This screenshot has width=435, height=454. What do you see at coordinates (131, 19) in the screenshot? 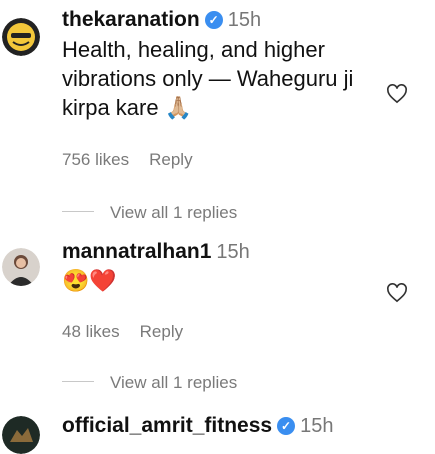
I see `username: thekaranation` at bounding box center [131, 19].